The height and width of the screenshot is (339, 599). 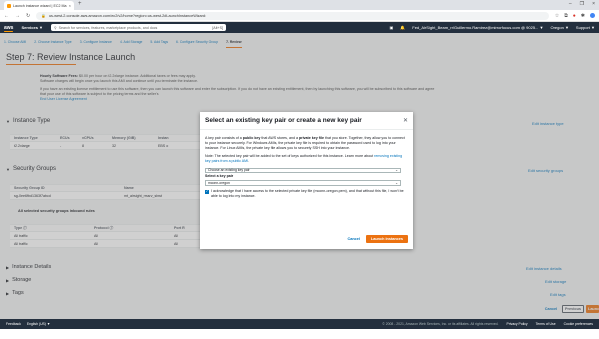 What do you see at coordinates (386, 239) in the screenshot?
I see `launch-instances-button: Launch Instances` at bounding box center [386, 239].